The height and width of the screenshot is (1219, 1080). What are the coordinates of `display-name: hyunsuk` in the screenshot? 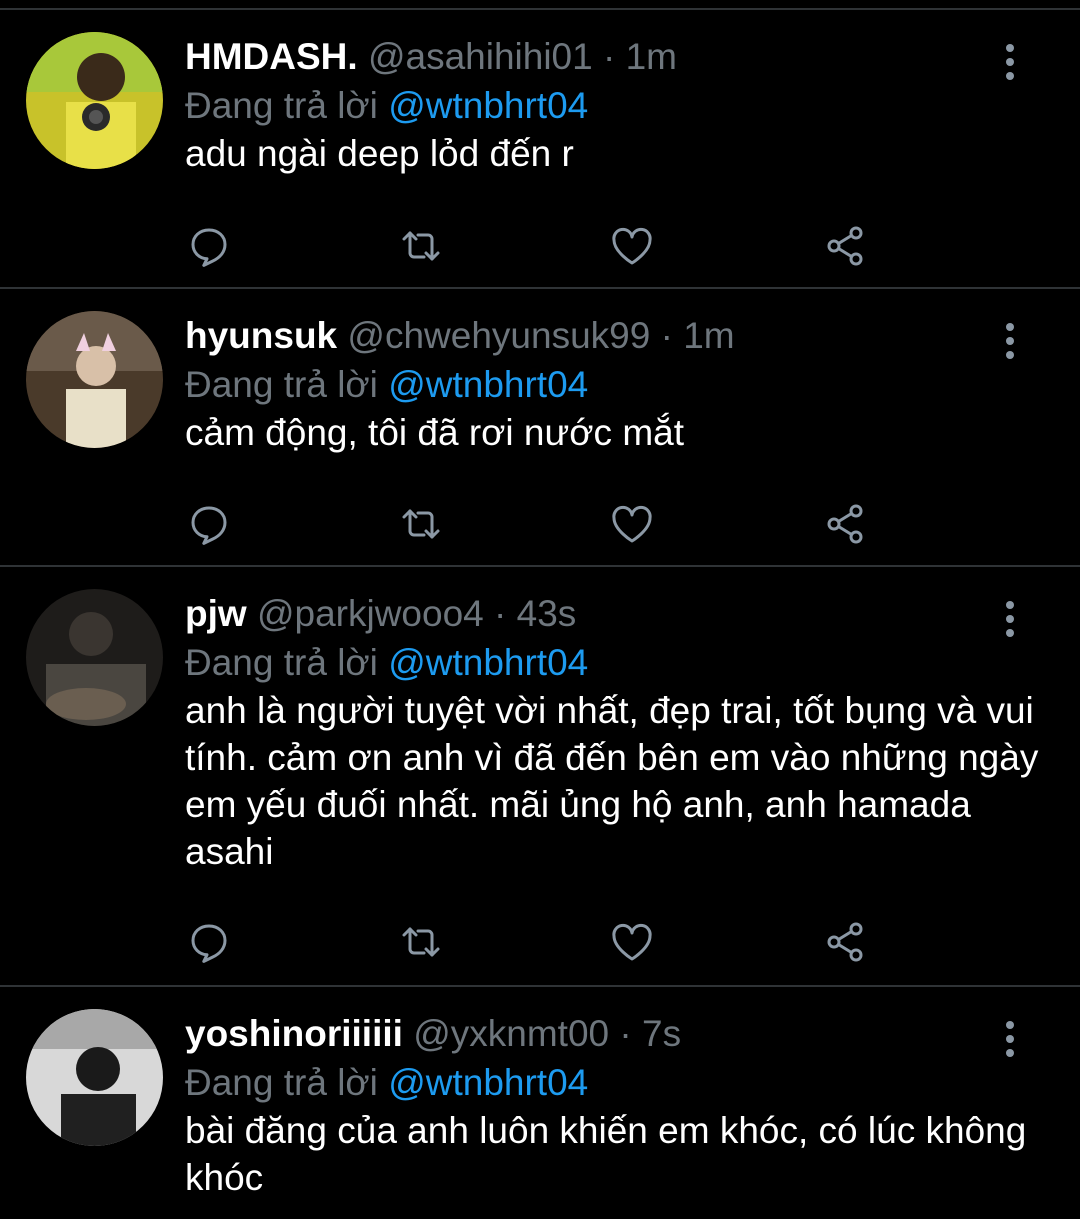 It's located at (261, 335).